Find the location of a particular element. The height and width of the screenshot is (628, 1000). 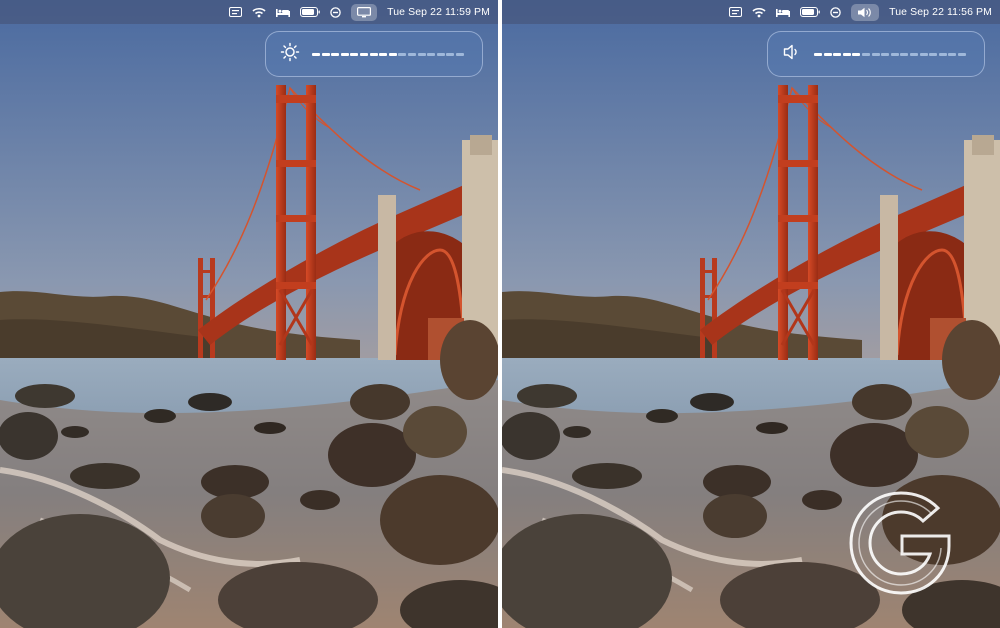

menu-bar-clock: Tue Sep 22 11:56 PM is located at coordinates (940, 12).